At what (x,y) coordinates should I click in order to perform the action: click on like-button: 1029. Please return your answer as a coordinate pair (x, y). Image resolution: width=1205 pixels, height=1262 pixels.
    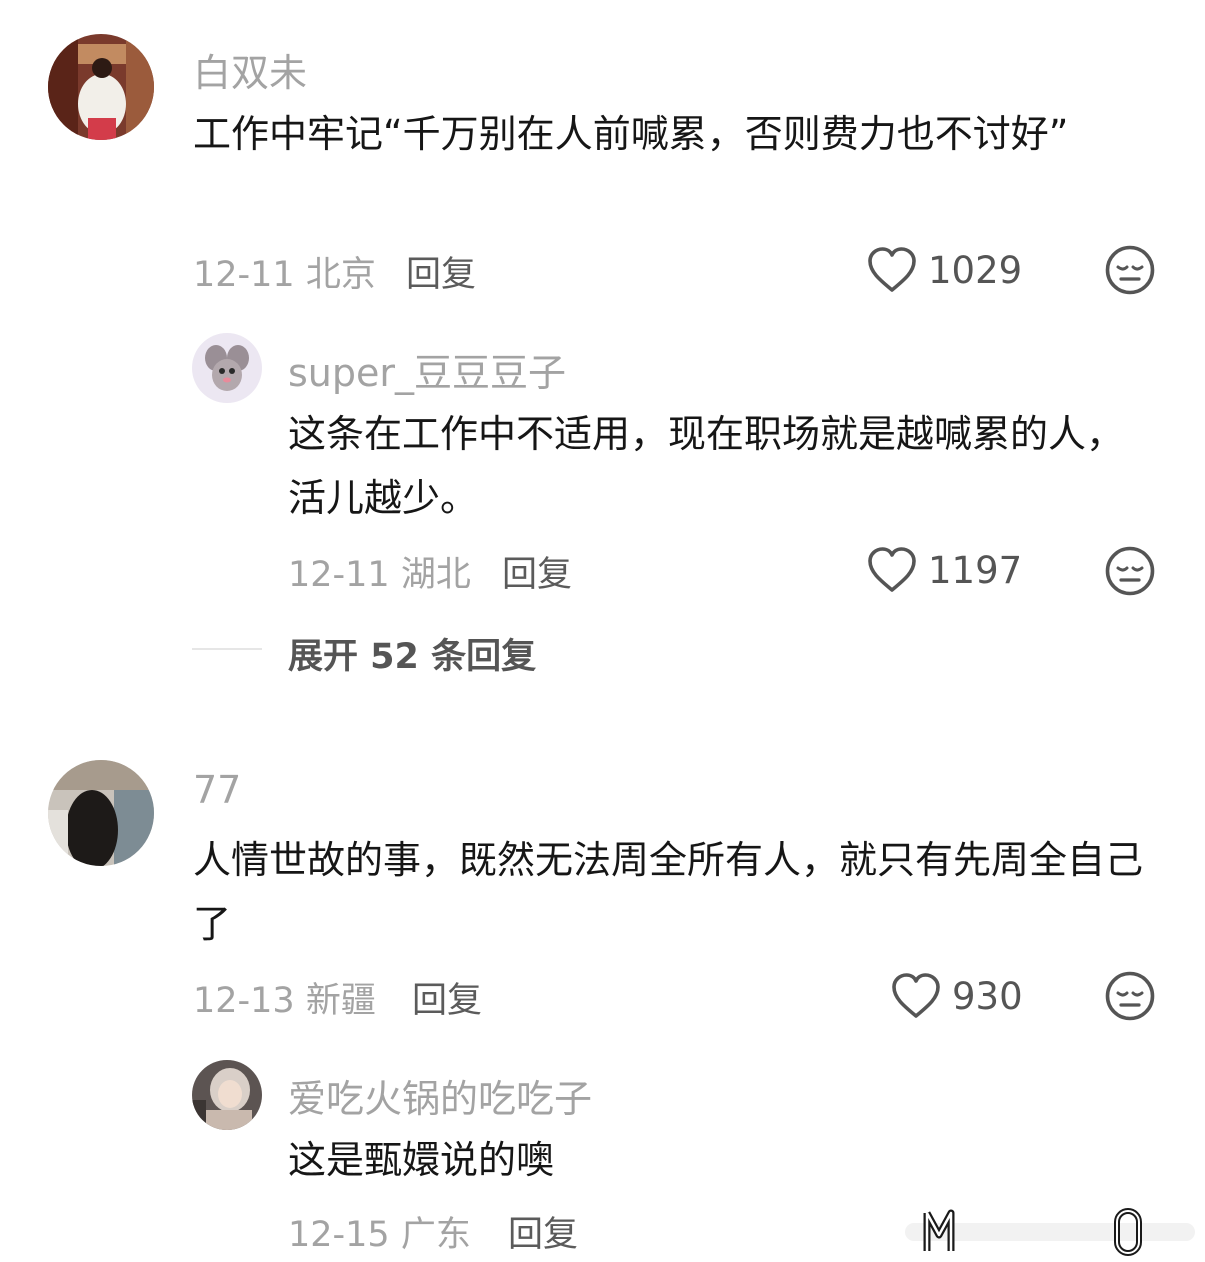
    Looking at the image, I should click on (944, 270).